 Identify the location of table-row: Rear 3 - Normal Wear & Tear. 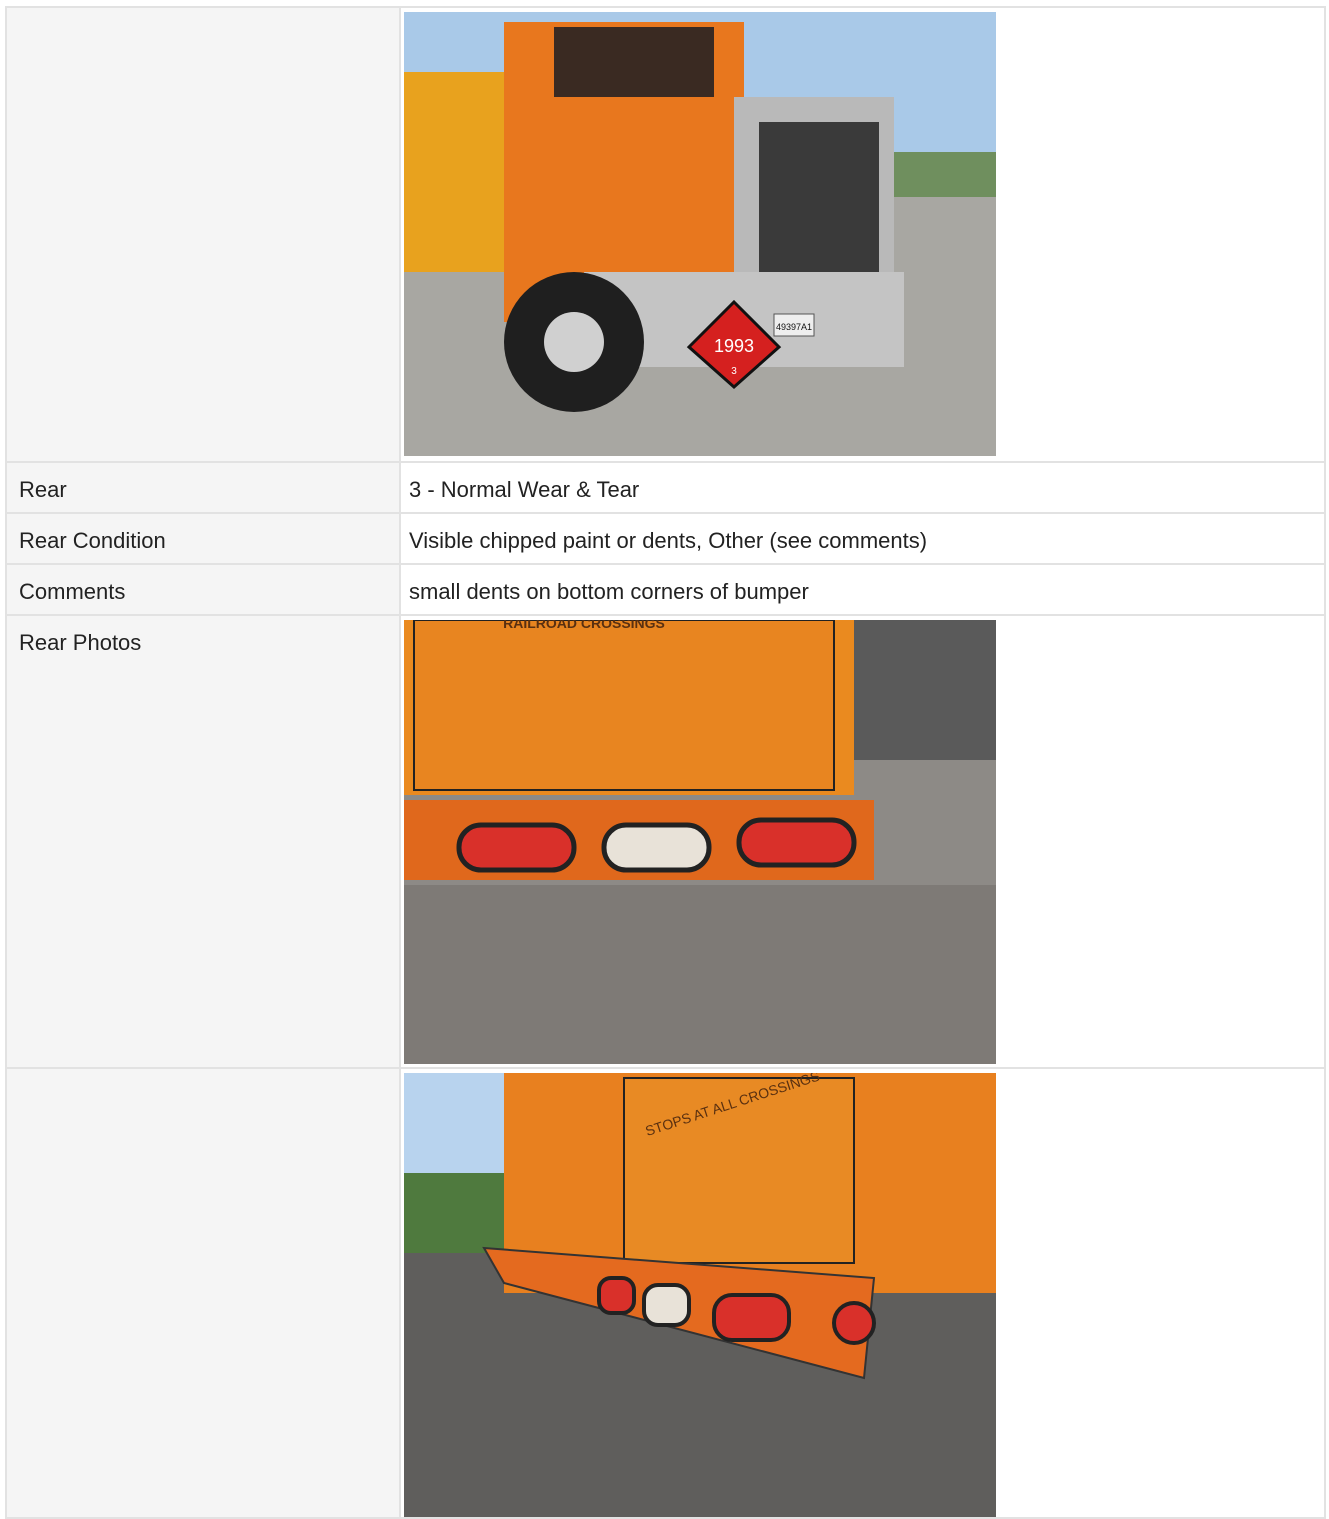
(665, 487).